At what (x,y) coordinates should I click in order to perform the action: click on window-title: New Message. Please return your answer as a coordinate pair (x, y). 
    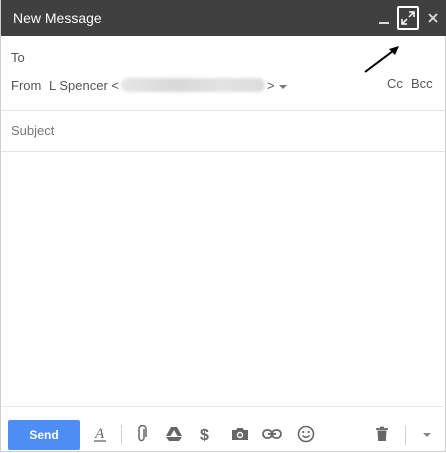
    Looking at the image, I should click on (57, 18).